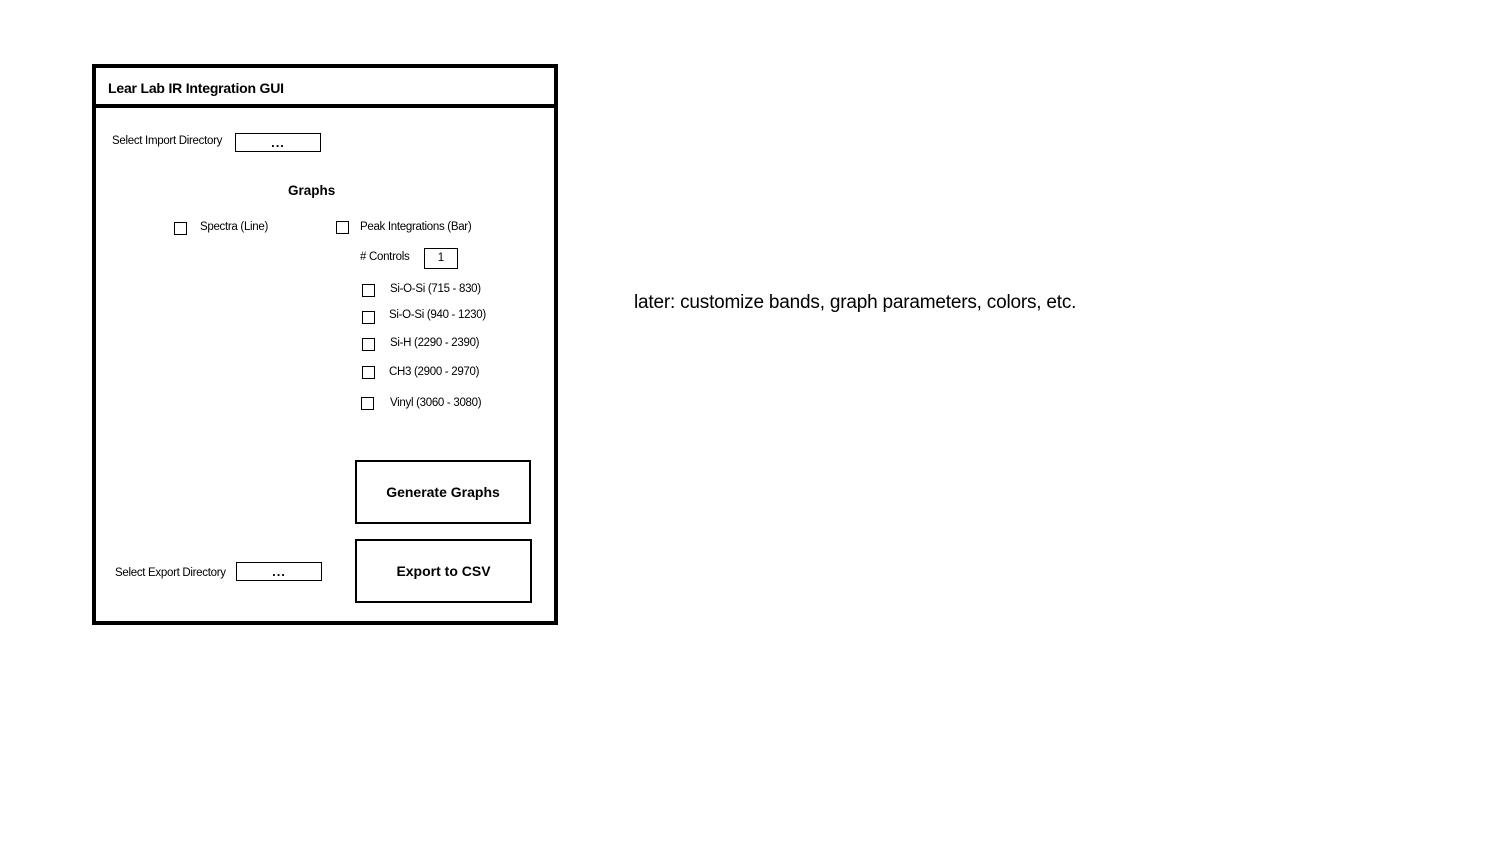  Describe the element at coordinates (367, 403) in the screenshot. I see `band-checkbox-vinyl` at that location.